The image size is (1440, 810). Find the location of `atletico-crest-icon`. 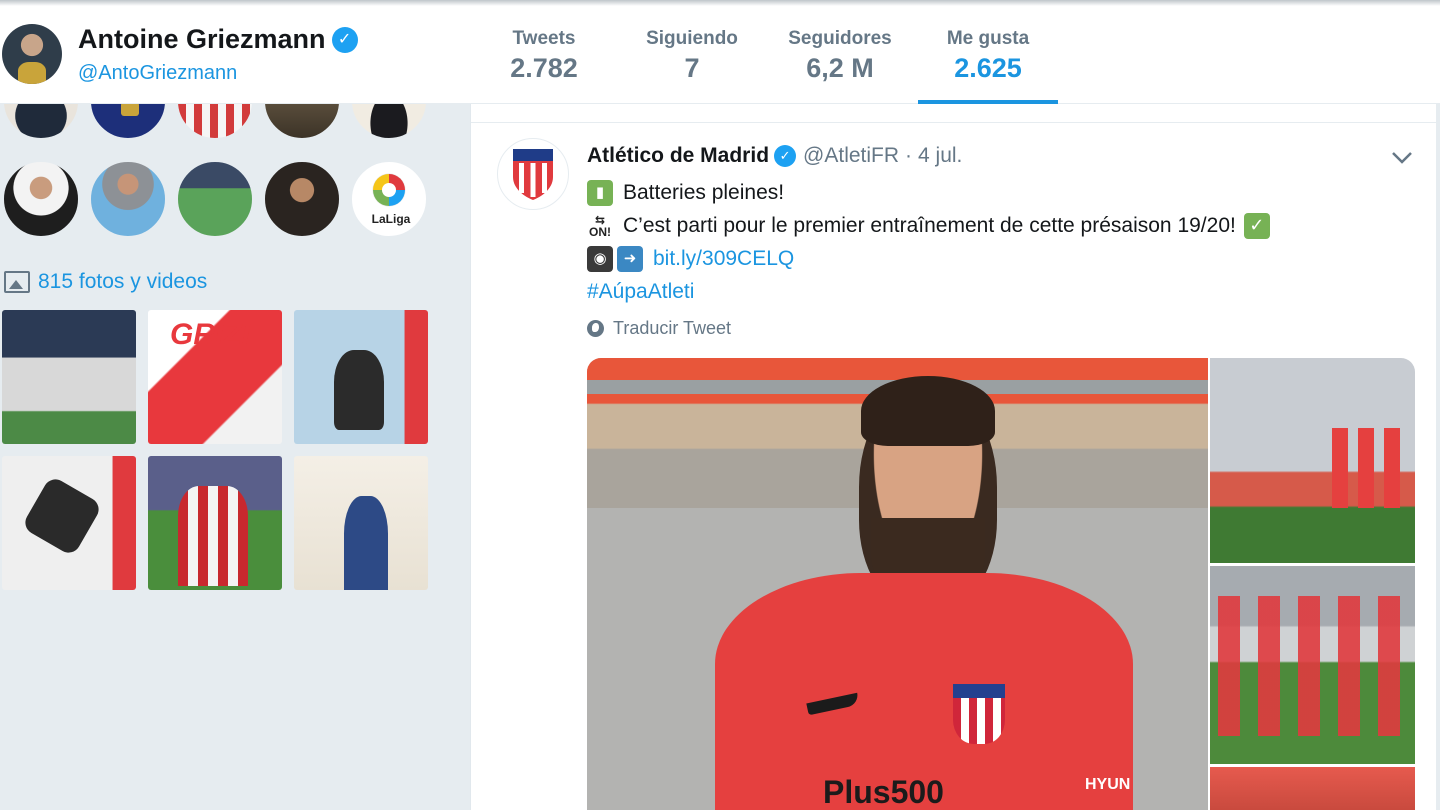

atletico-crest-icon is located at coordinates (533, 174).